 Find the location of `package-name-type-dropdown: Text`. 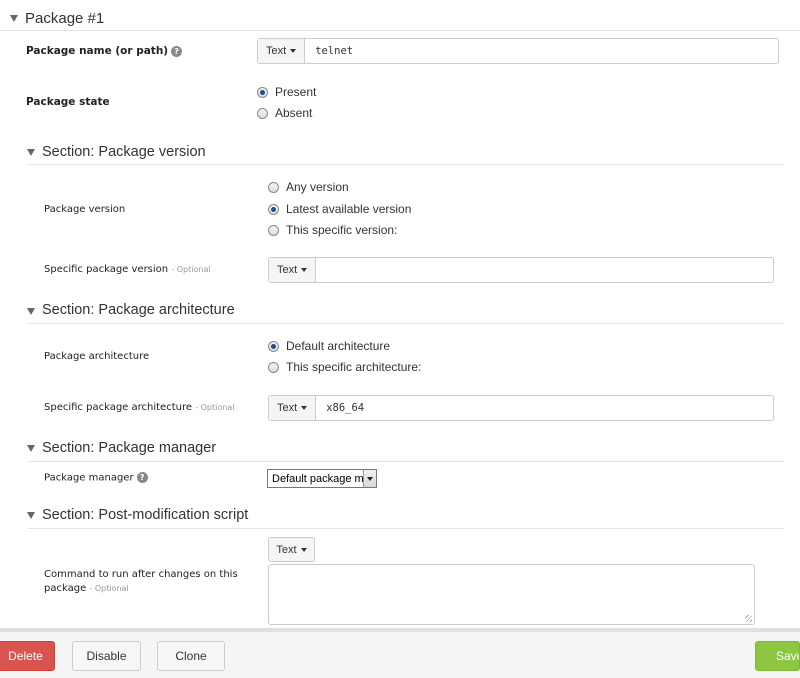

package-name-type-dropdown: Text is located at coordinates (282, 51).